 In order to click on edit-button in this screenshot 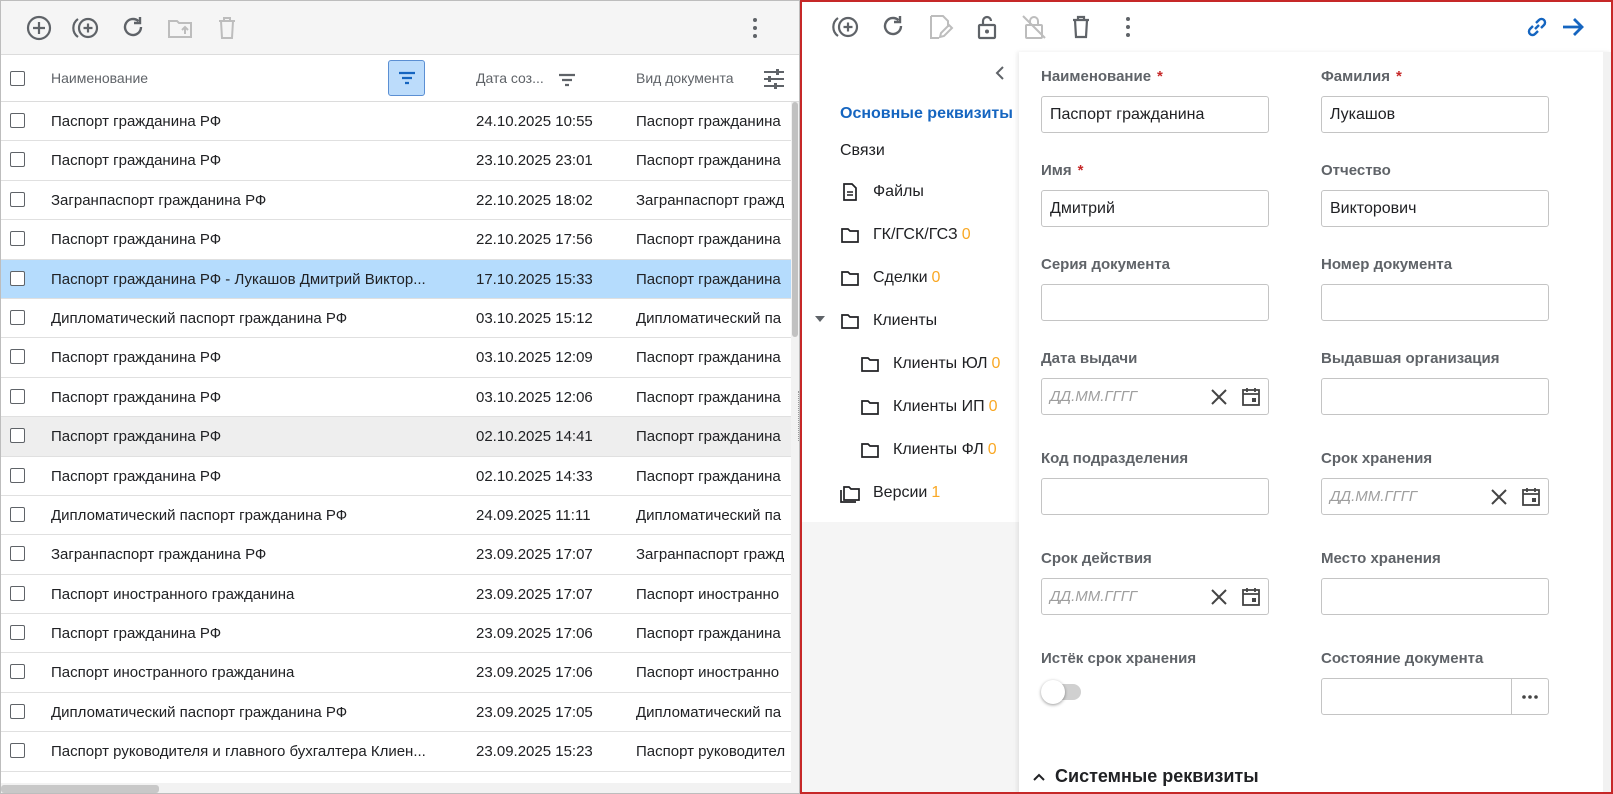, I will do `click(939, 27)`.